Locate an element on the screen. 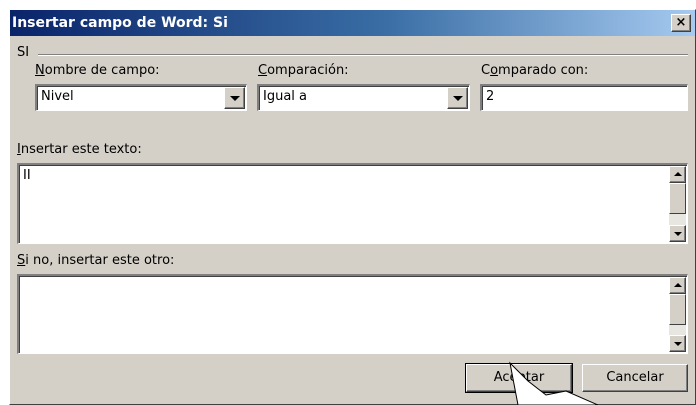  field-name-label: Nombre de campo: is located at coordinates (97, 70).